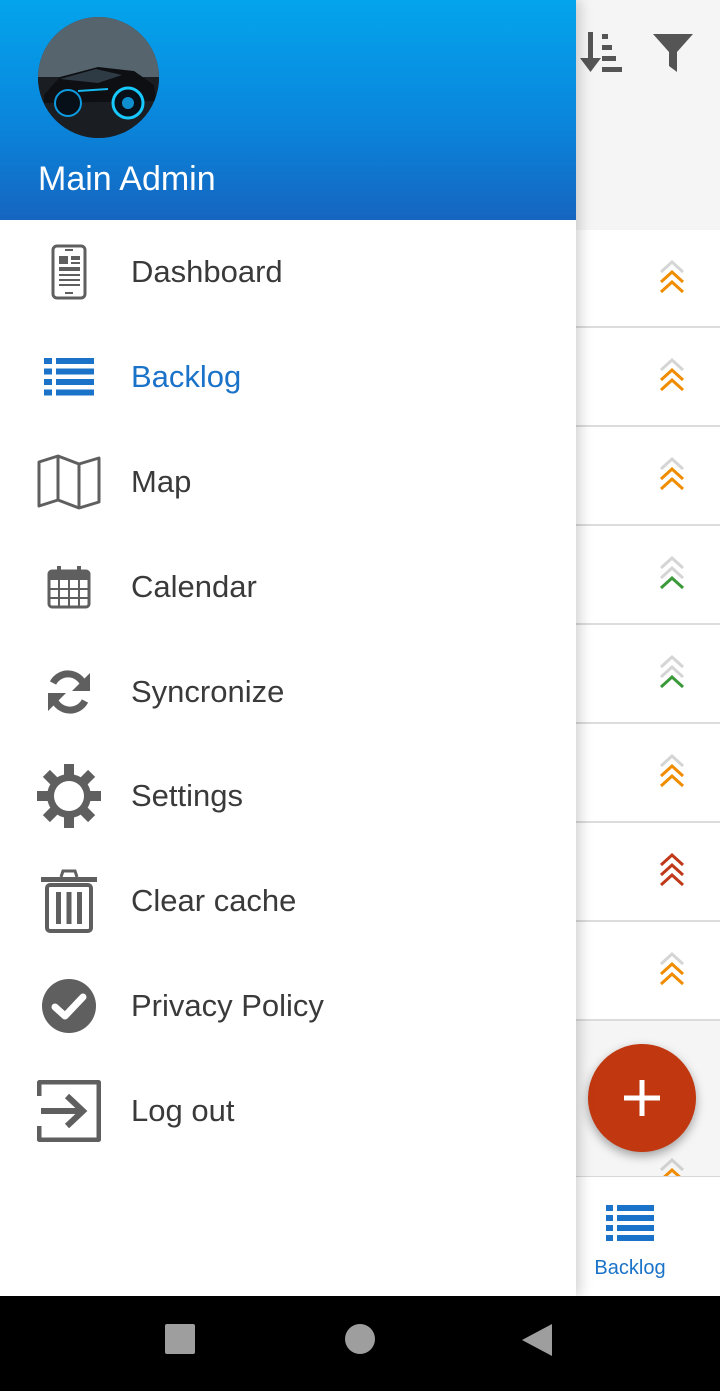 This screenshot has height=1391, width=720. What do you see at coordinates (69, 1006) in the screenshot?
I see `check-circle-icon` at bounding box center [69, 1006].